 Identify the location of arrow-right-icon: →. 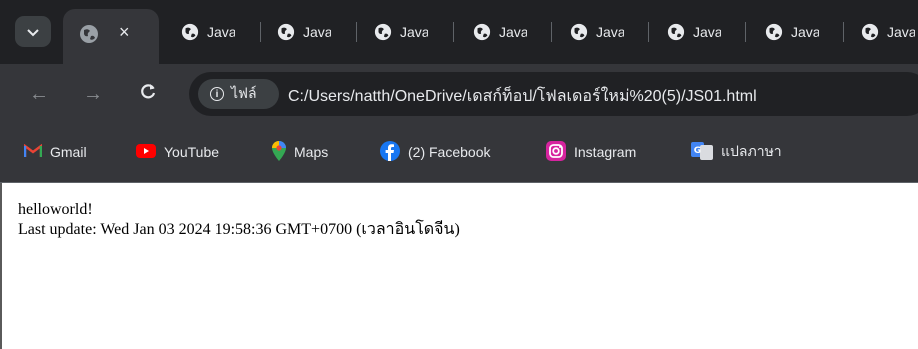
(93, 93).